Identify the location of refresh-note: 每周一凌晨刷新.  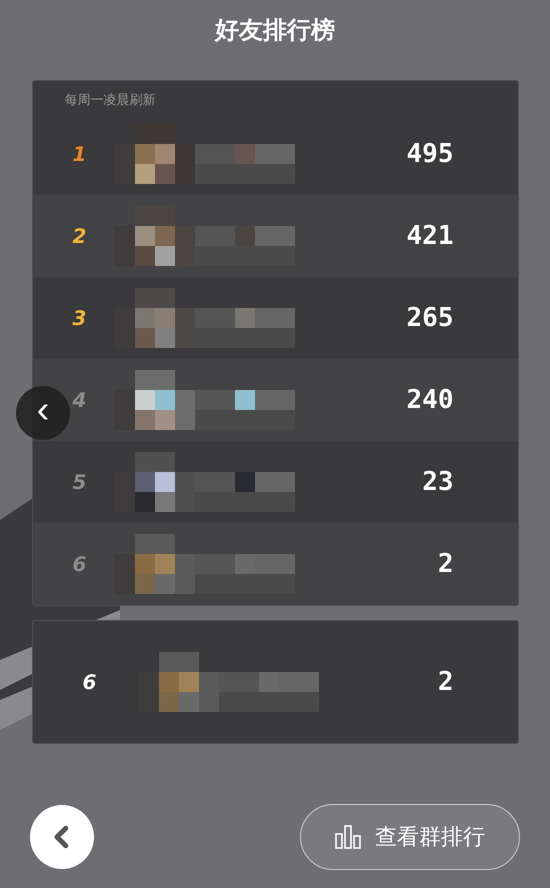
(110, 101).